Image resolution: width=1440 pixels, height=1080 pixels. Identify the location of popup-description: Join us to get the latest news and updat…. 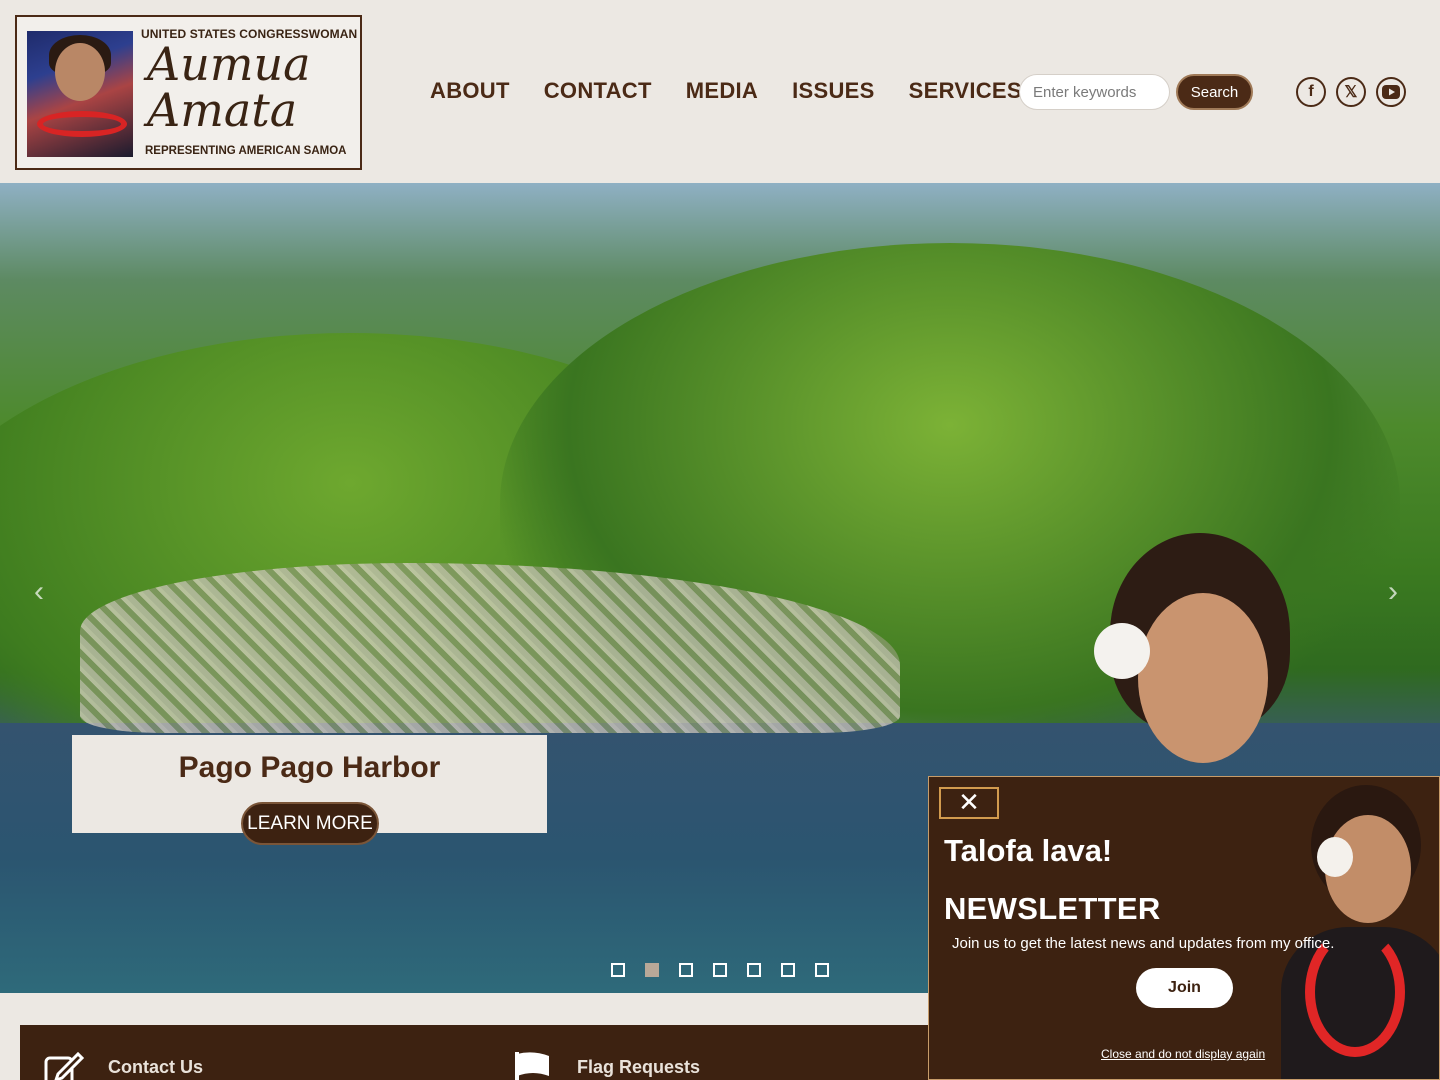
(1143, 943).